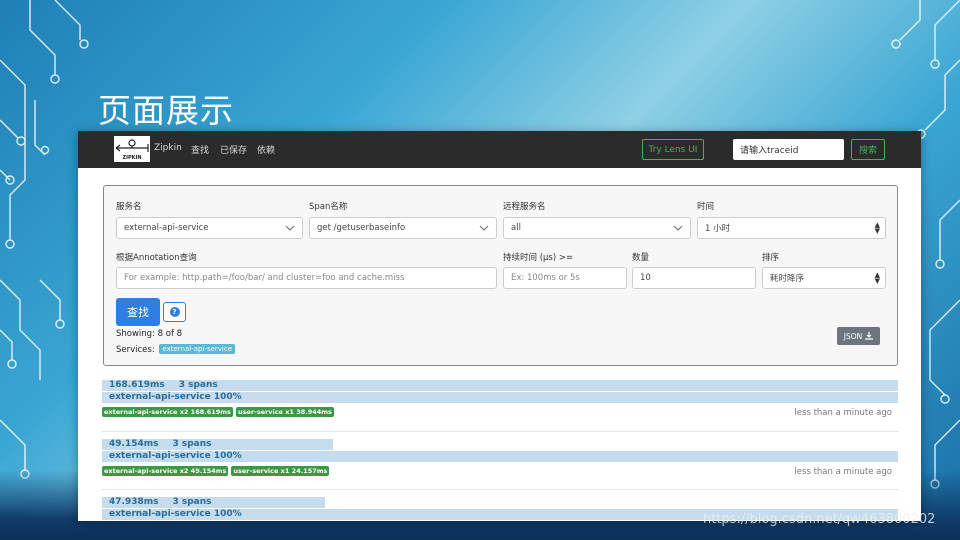  I want to click on remote-service-select: all, so click(597, 228).